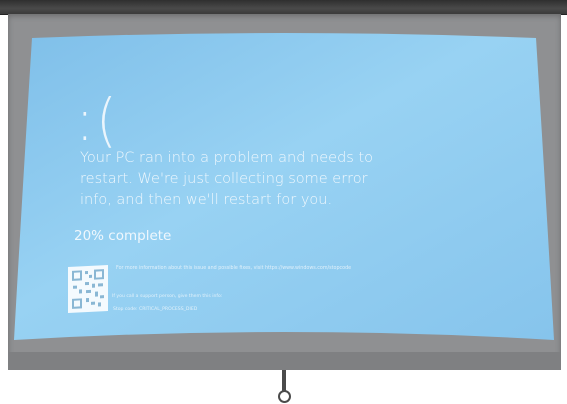 The image size is (567, 404). What do you see at coordinates (284, 396) in the screenshot?
I see `pull-ring-icon` at bounding box center [284, 396].